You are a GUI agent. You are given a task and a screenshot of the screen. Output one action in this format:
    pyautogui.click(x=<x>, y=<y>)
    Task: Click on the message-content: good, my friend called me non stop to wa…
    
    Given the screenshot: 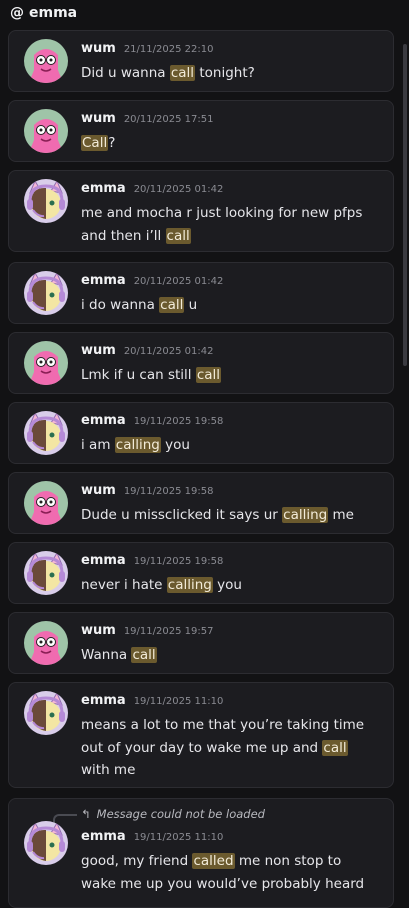 What is the action you would take?
    pyautogui.click(x=229, y=872)
    